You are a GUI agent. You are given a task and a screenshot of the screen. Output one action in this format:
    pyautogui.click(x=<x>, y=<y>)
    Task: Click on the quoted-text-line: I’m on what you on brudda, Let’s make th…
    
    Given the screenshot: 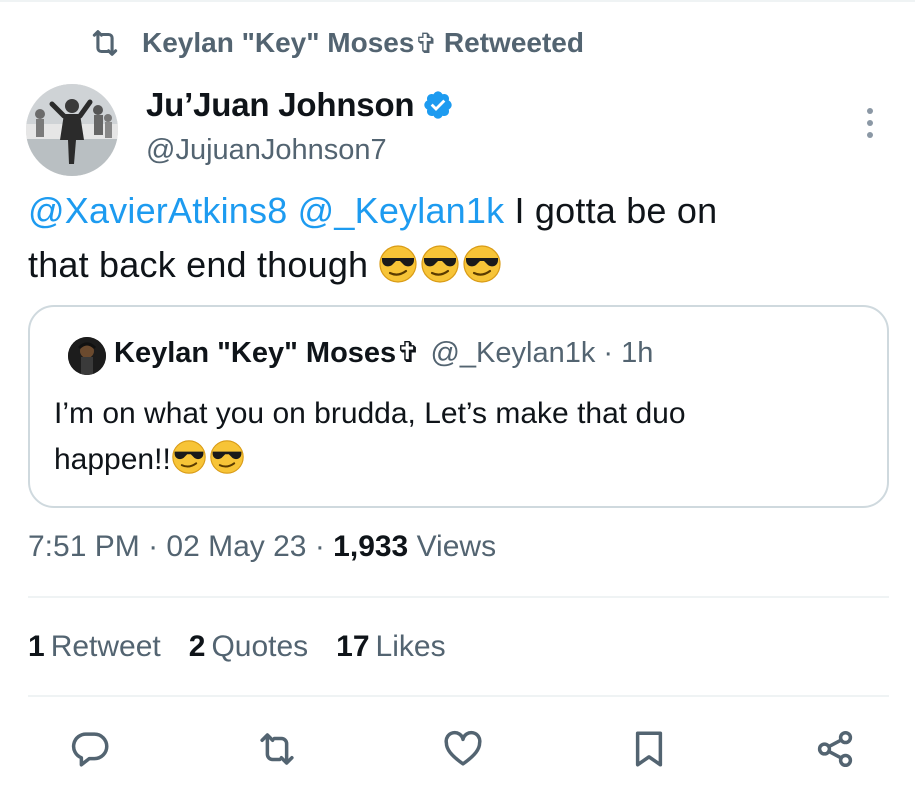 What is the action you would take?
    pyautogui.click(x=370, y=413)
    